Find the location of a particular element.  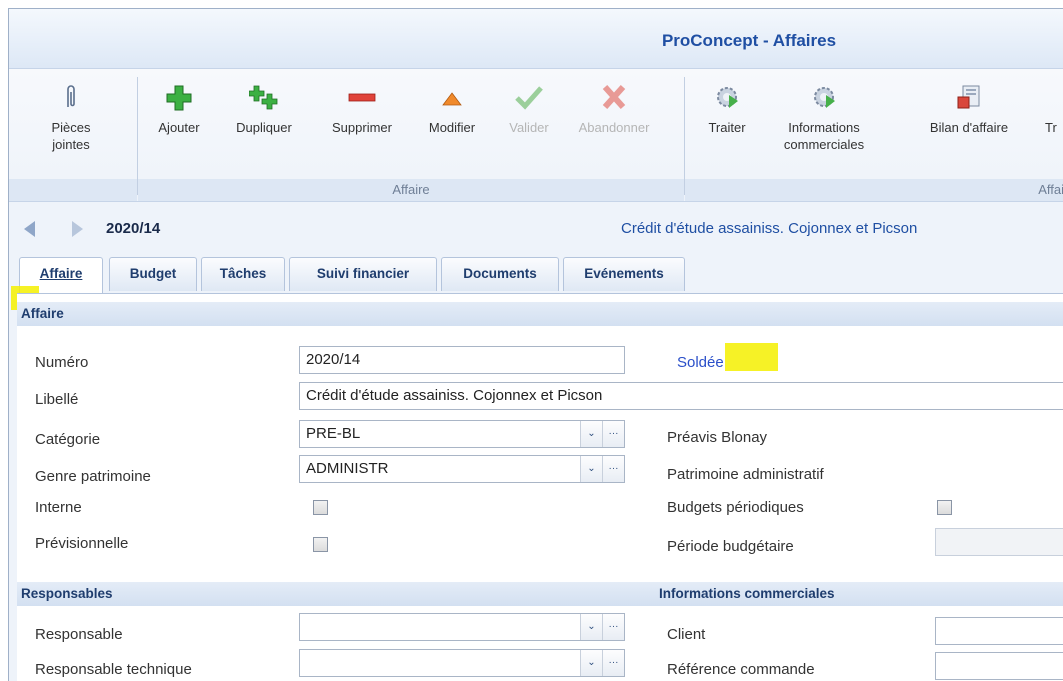

numero-input: 2020/14 is located at coordinates (462, 360).